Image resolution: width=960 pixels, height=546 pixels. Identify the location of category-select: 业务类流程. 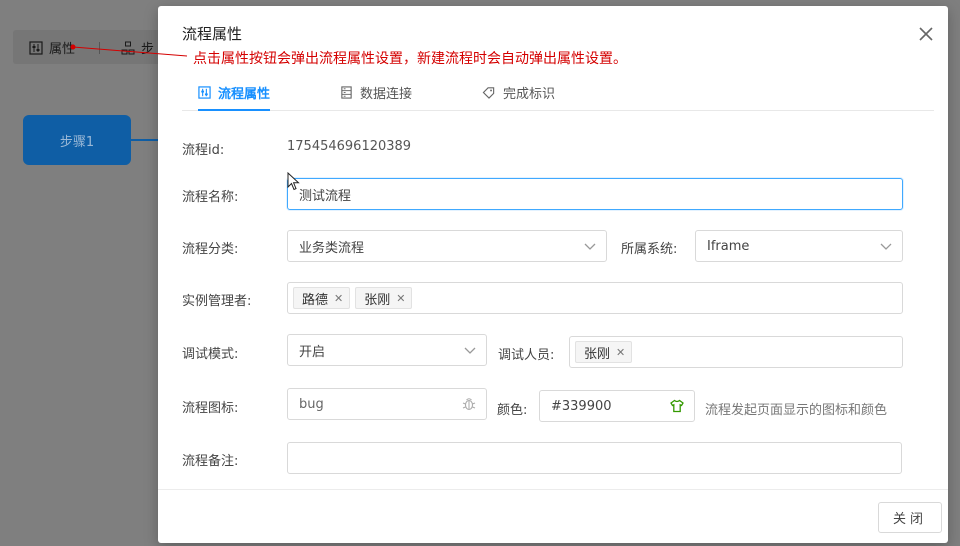
(447, 246).